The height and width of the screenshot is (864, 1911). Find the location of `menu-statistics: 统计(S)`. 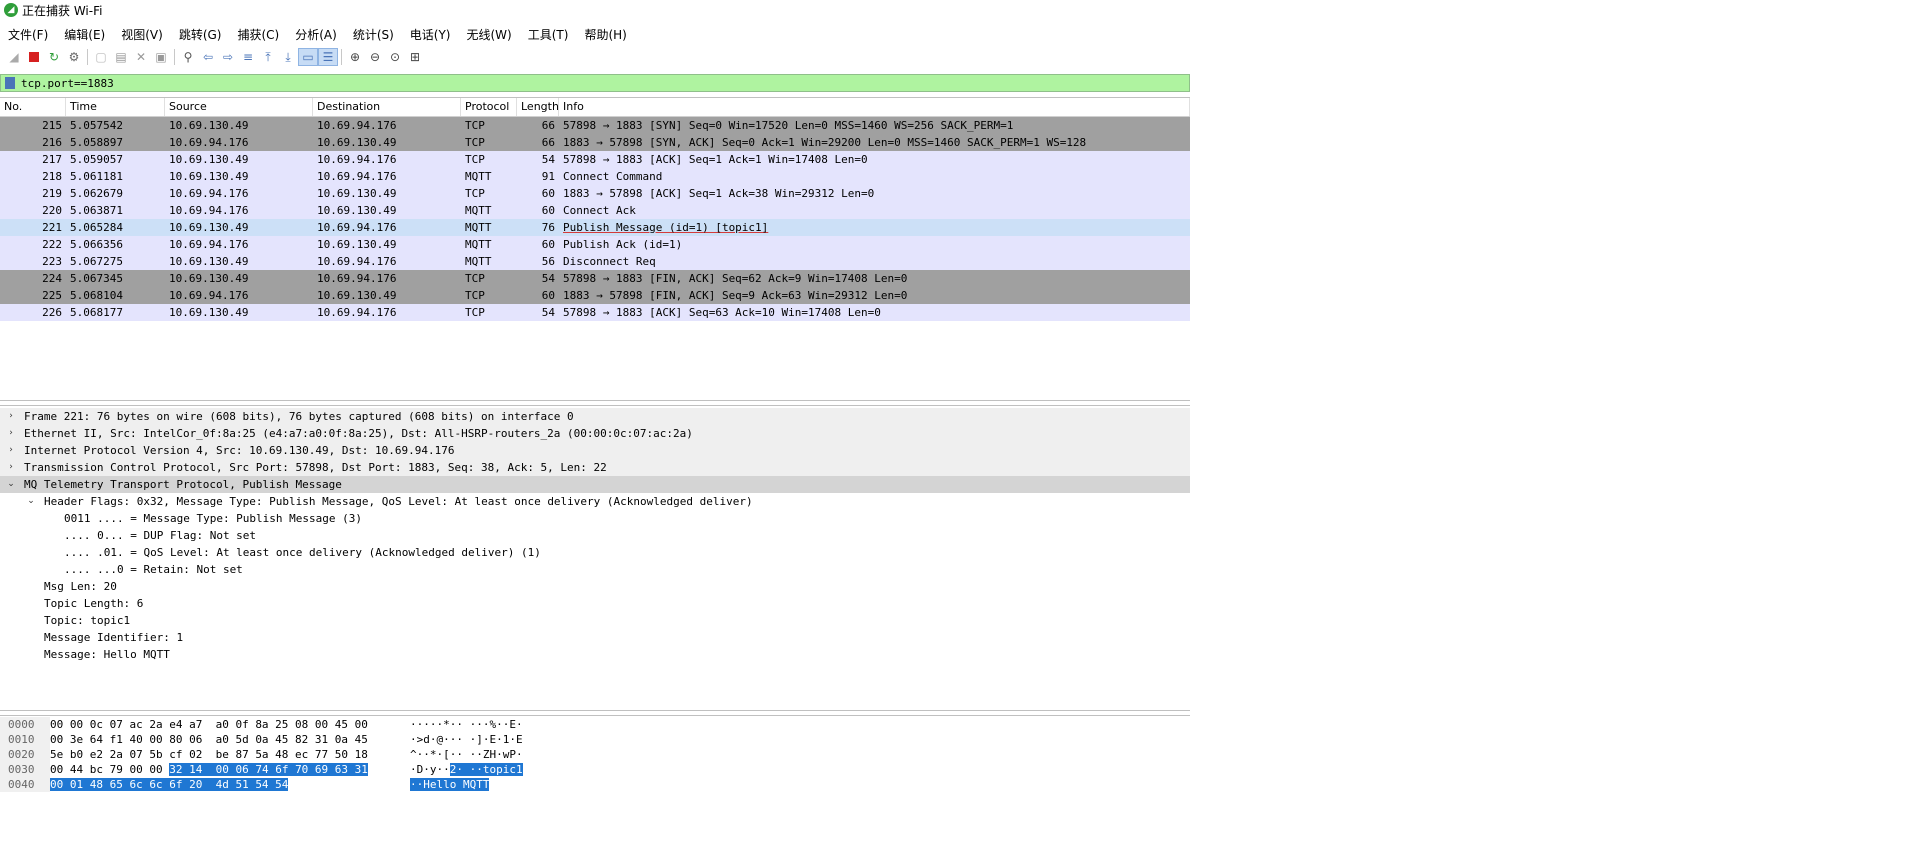

menu-statistics: 统计(S) is located at coordinates (373, 34).